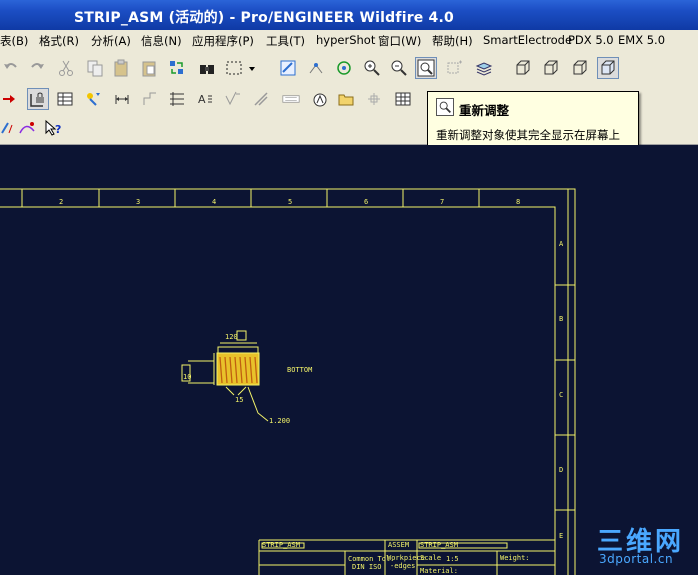 The height and width of the screenshot is (575, 698). What do you see at coordinates (238, 349) in the screenshot?
I see `top-dimension-line` at bounding box center [238, 349].